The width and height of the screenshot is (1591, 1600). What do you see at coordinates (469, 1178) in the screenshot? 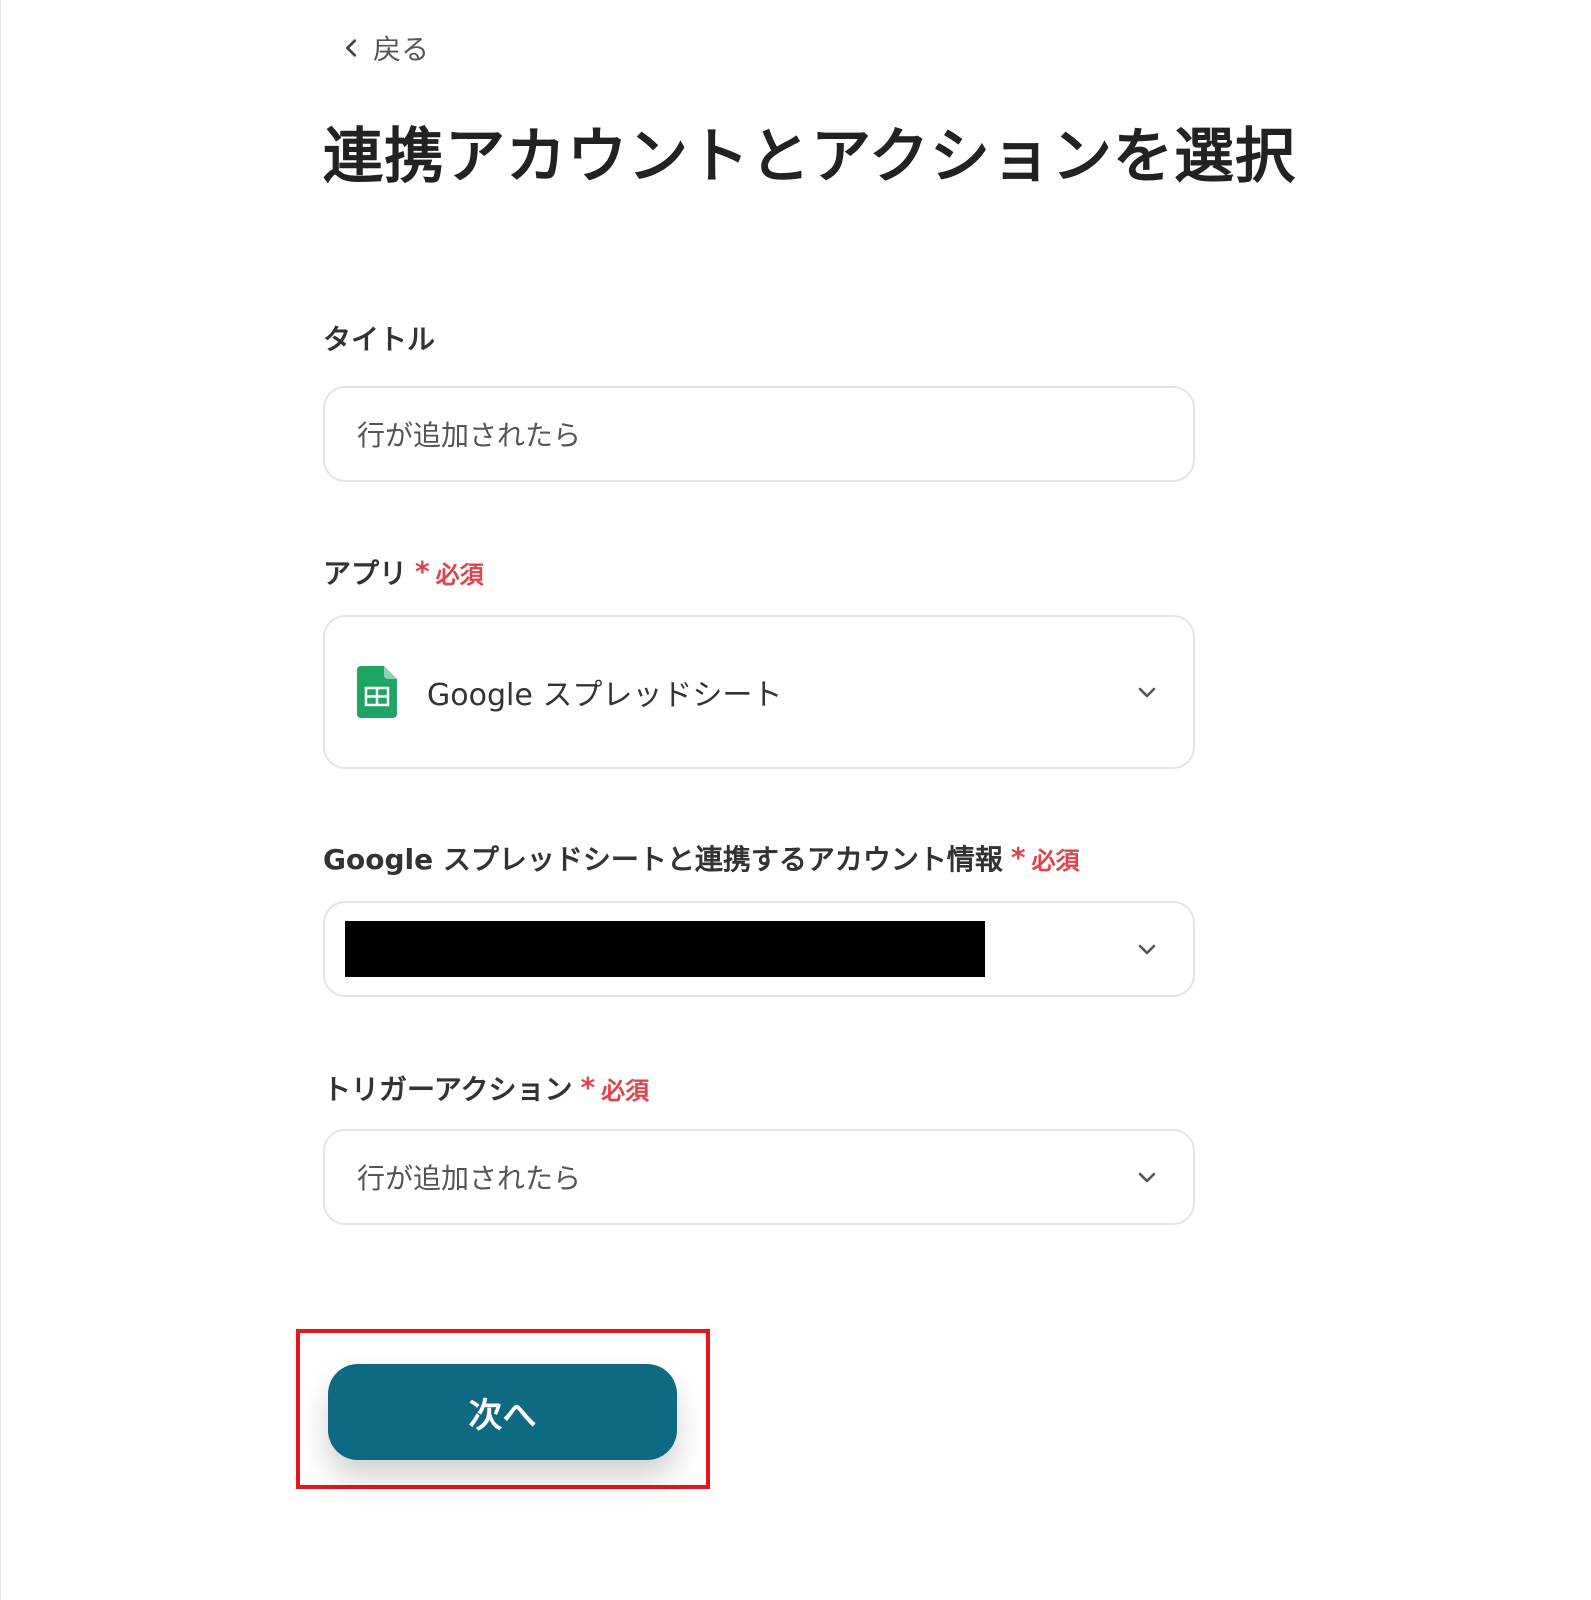
I see `trigger-select-value: 行が追加されたら` at bounding box center [469, 1178].